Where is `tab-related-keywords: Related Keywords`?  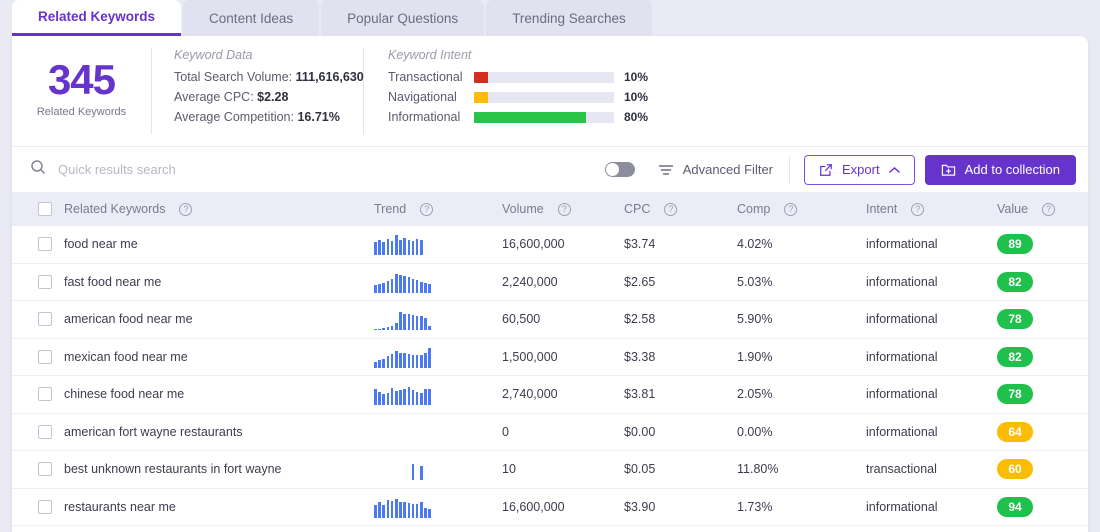
tab-related-keywords: Related Keywords is located at coordinates (97, 18).